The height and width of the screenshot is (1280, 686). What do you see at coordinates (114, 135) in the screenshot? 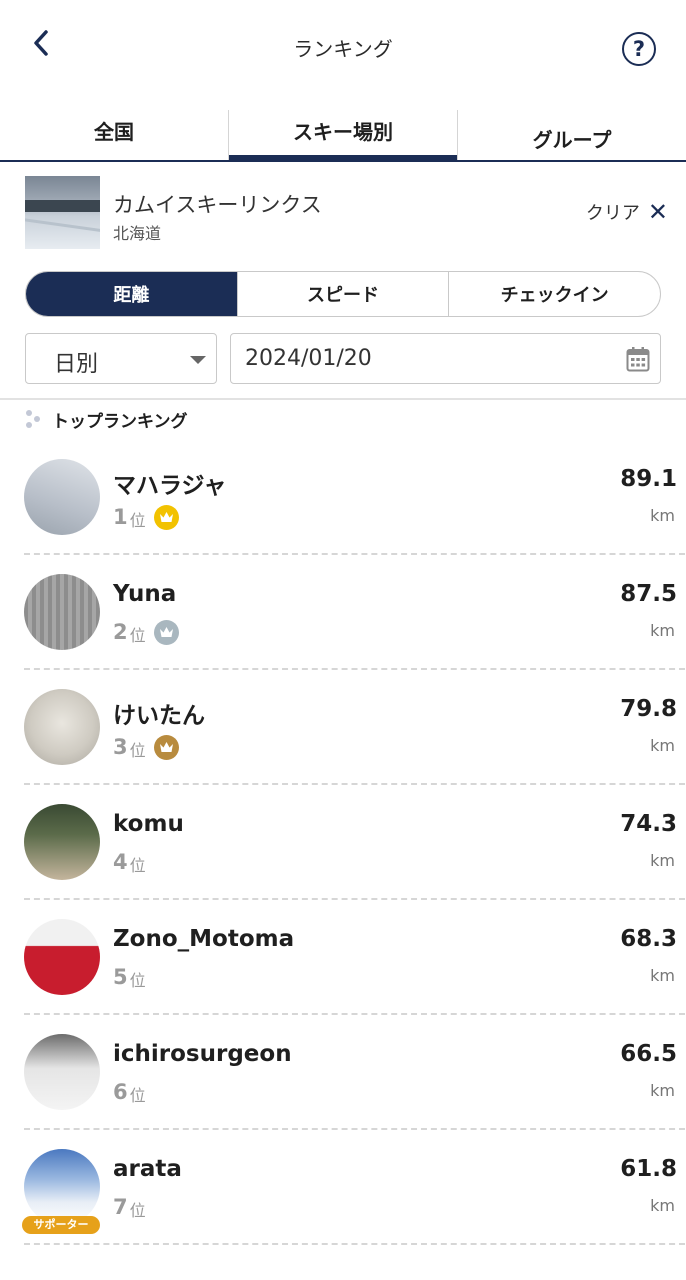
I see `tab-national: 全国` at bounding box center [114, 135].